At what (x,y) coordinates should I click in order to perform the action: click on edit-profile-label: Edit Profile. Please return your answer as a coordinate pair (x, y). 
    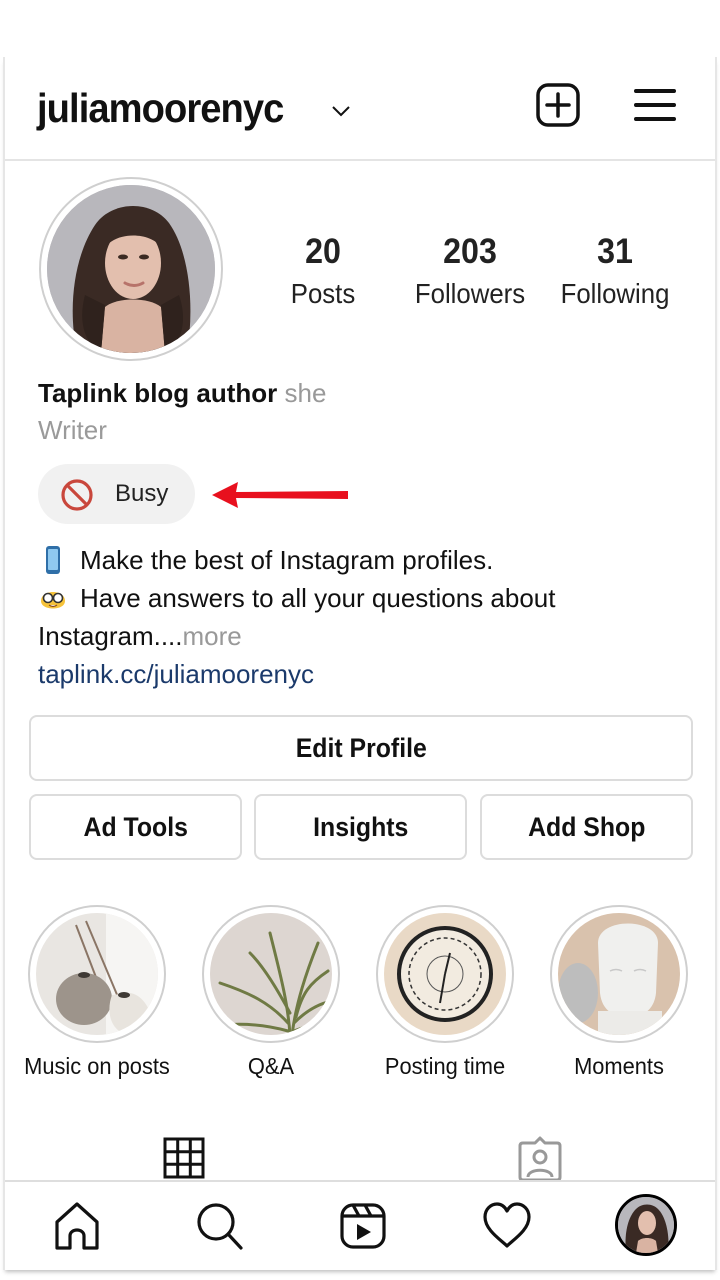
    Looking at the image, I should click on (361, 747).